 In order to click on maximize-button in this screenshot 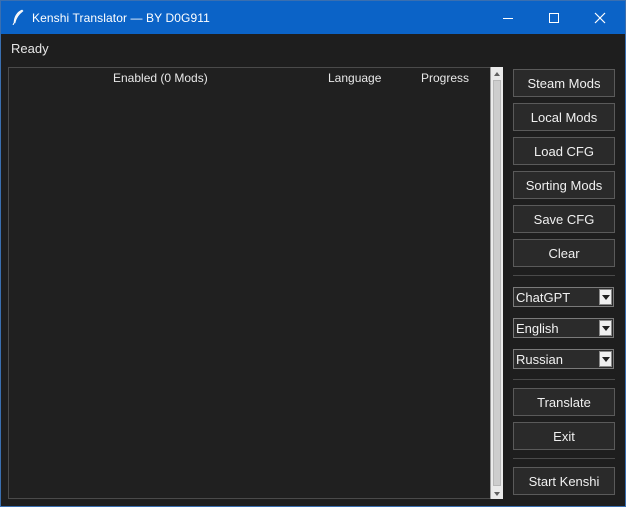, I will do `click(554, 17)`.